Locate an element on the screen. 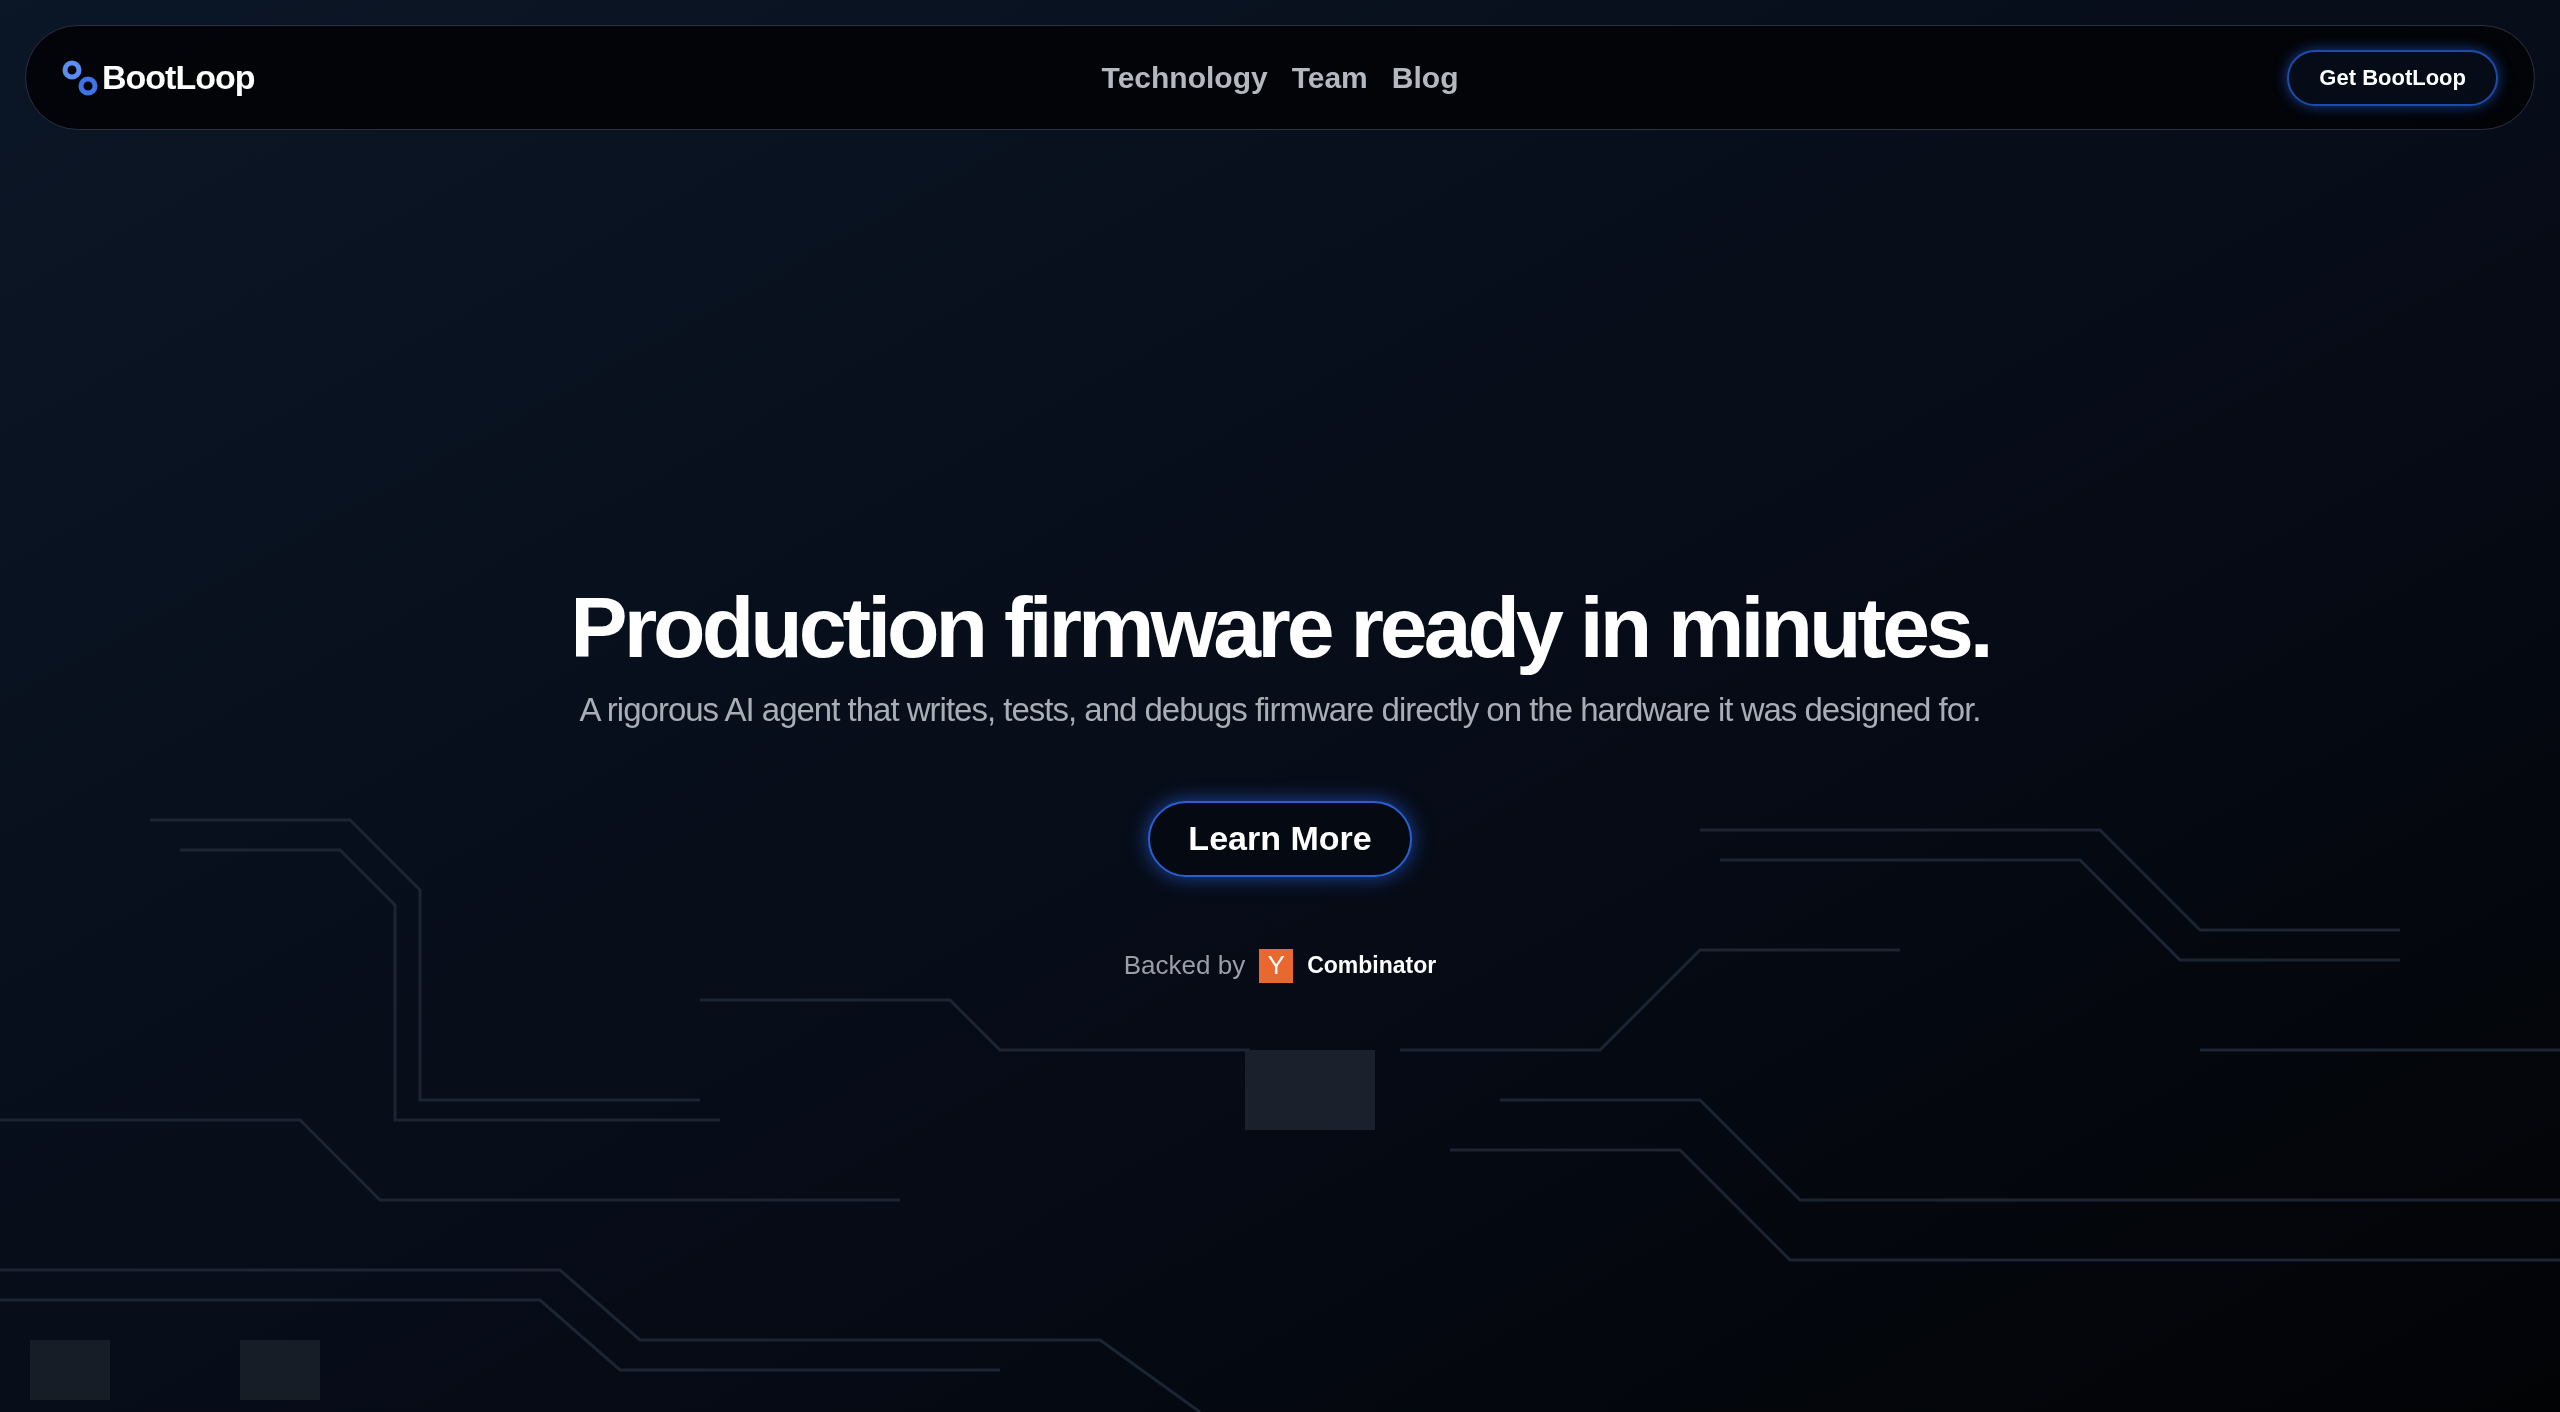 The image size is (2560, 1412). hero-subtitle: A rigorous AI agent that writes, tests, and debugs firmware directly on the hardware it was designed for. is located at coordinates (1280, 709).